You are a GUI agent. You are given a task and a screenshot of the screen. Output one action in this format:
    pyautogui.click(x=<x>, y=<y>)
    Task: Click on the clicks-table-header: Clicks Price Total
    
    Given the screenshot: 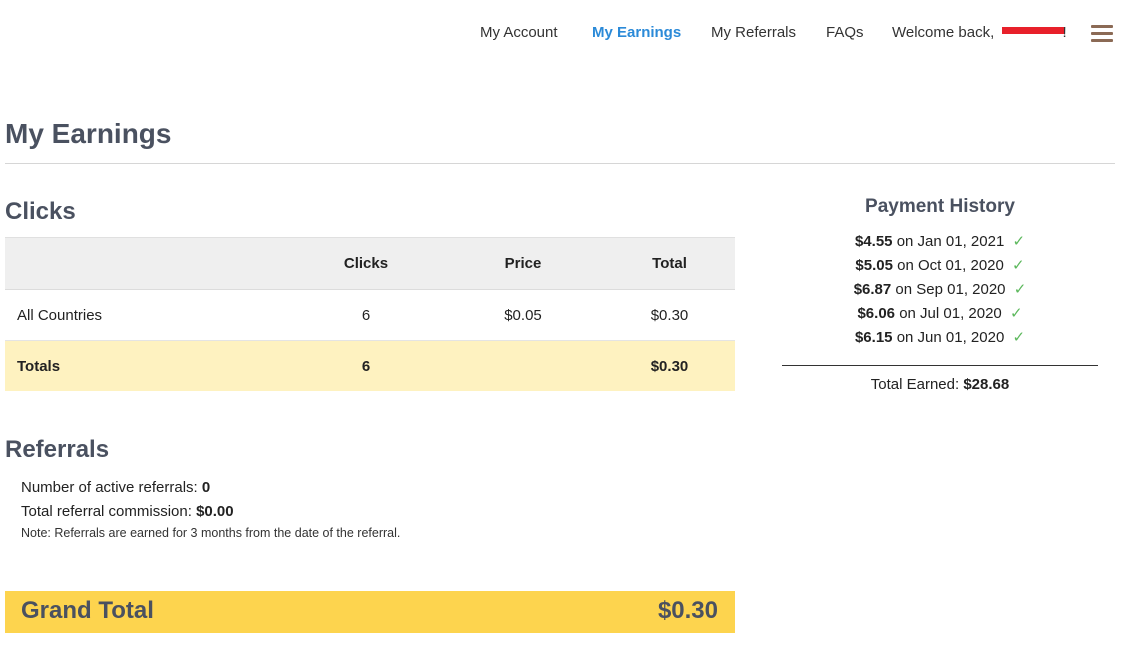 What is the action you would take?
    pyautogui.click(x=370, y=263)
    